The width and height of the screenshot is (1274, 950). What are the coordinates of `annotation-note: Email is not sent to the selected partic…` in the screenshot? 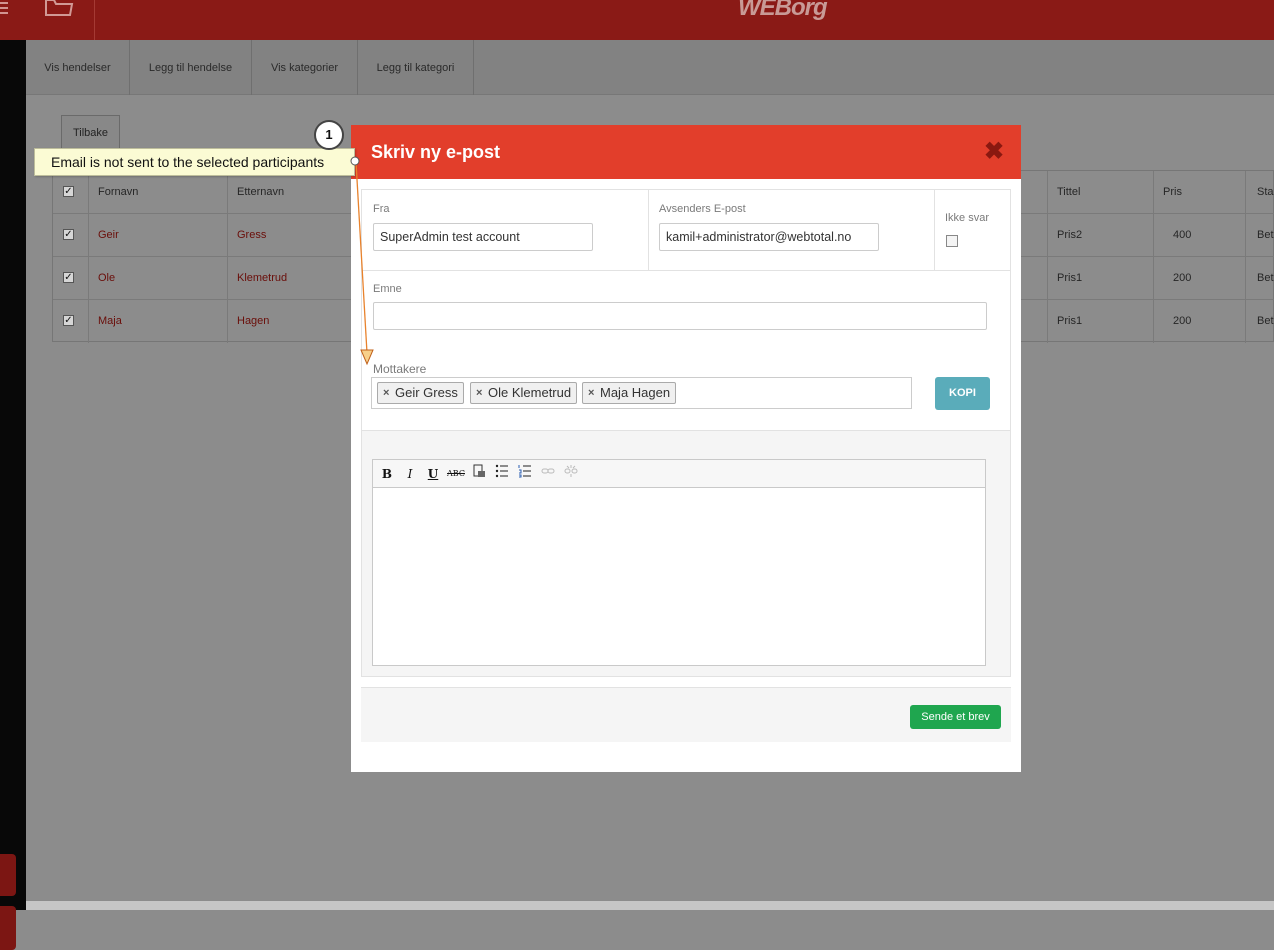 It's located at (194, 162).